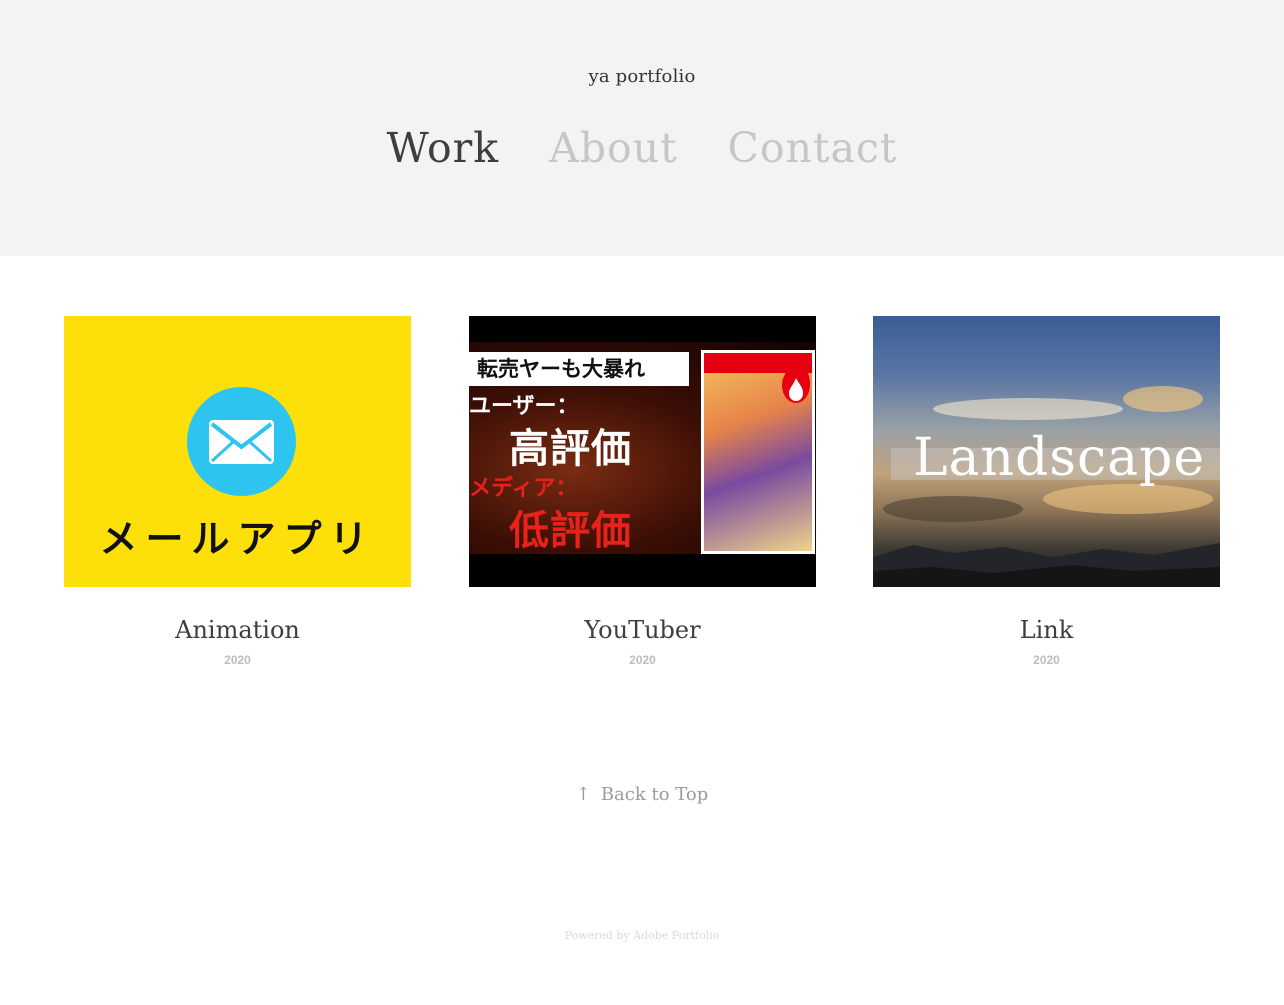 The image size is (1284, 1005). I want to click on project-card-animation: メールアプリ Animation 2020, so click(237, 491).